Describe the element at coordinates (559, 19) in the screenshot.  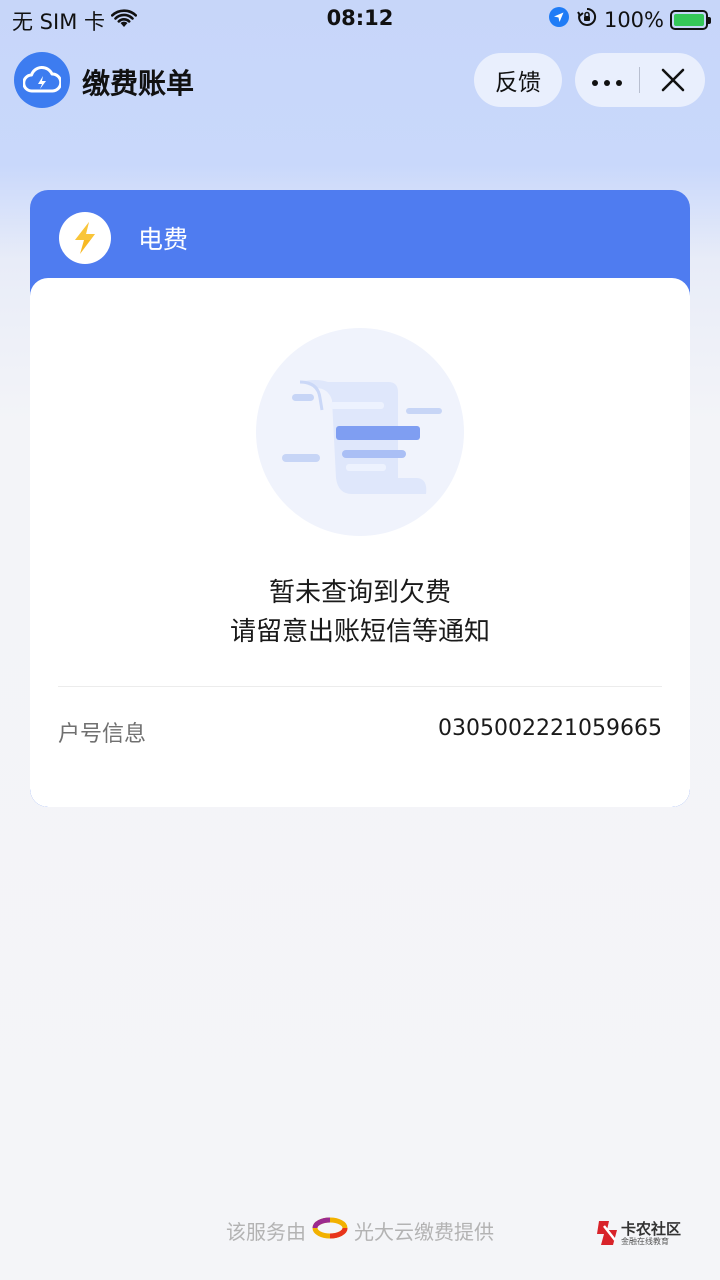
I see `location-icon` at that location.